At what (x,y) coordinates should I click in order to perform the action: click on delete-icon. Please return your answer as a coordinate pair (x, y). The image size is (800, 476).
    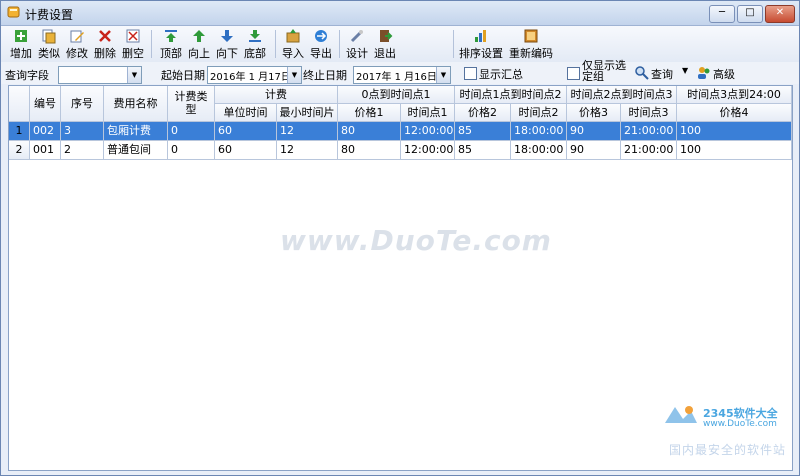
    Looking at the image, I should click on (105, 36).